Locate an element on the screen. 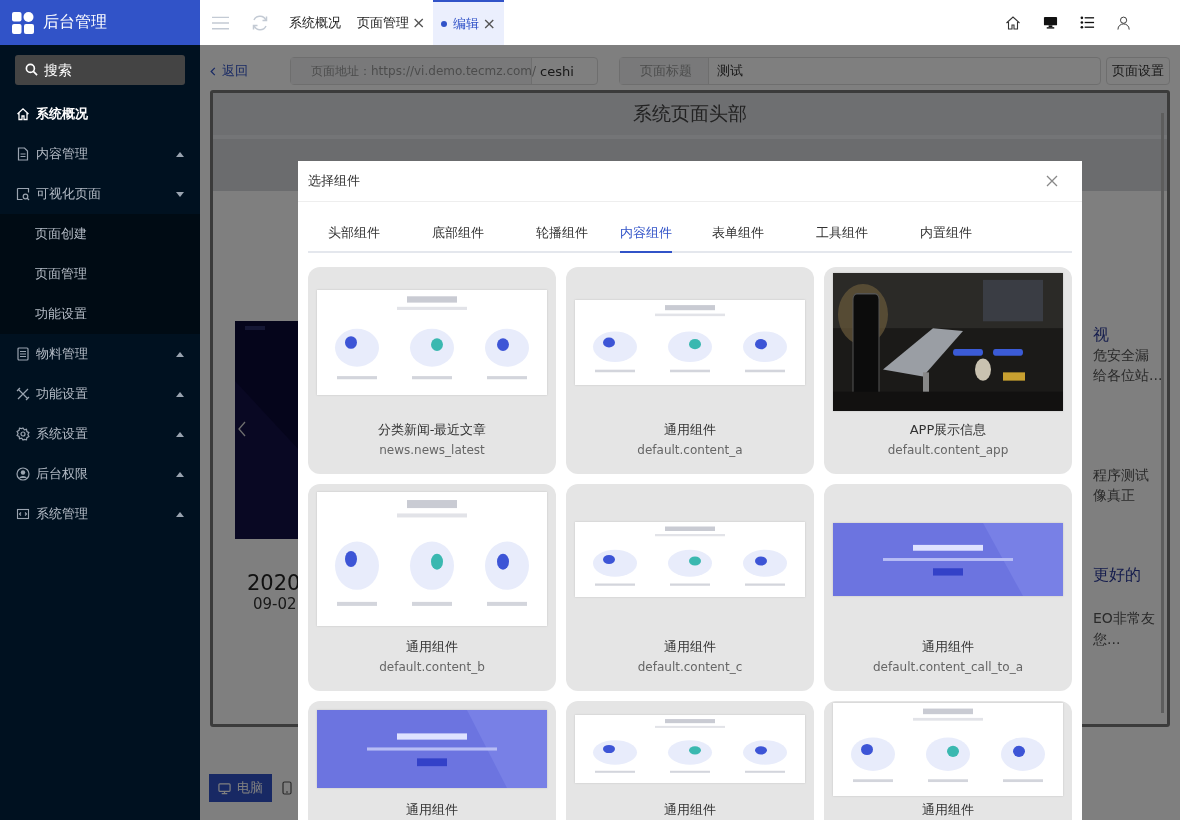  component-code: default.content_a is located at coordinates (690, 450).